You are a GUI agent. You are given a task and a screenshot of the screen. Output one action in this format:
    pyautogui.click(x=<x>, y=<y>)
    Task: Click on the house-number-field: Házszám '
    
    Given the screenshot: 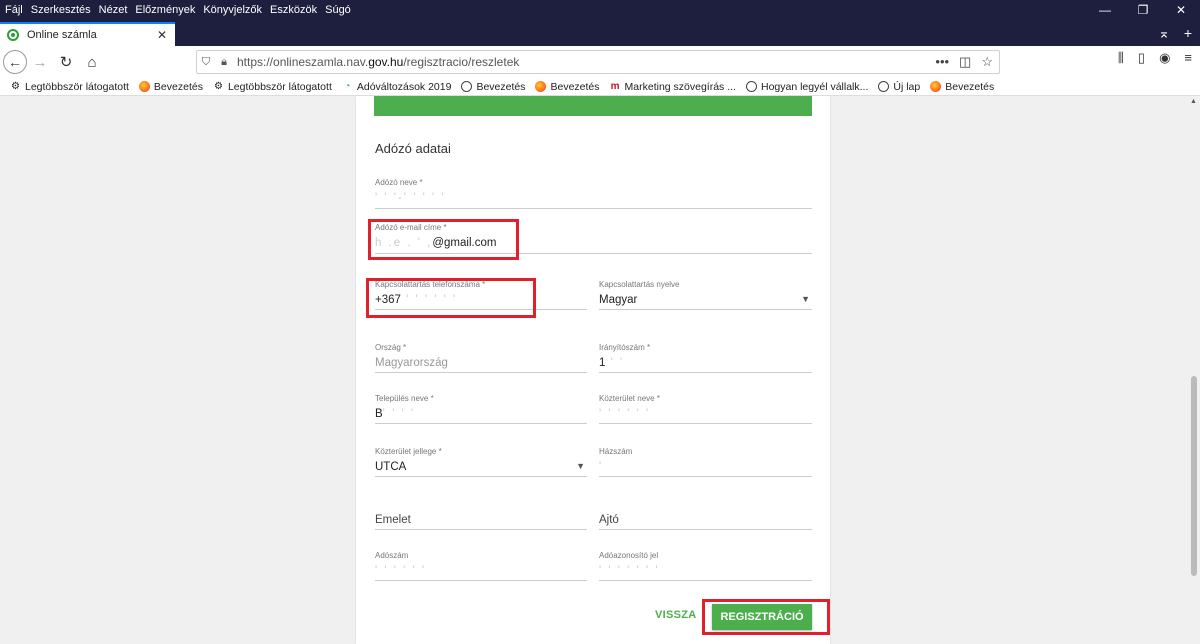 What is the action you would take?
    pyautogui.click(x=705, y=462)
    